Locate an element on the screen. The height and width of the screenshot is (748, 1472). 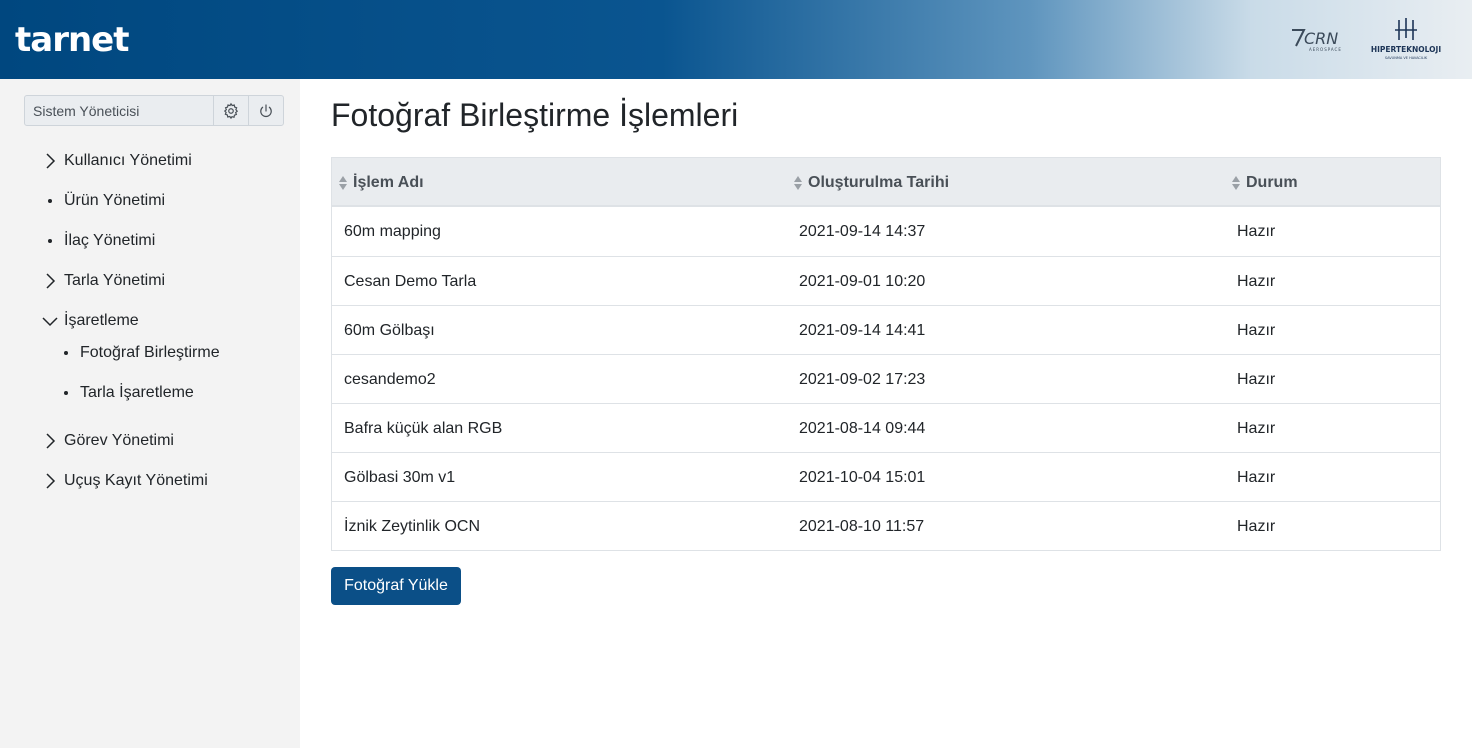
table-row: 60m Gölbaşı 2021-09-14 14:41 Hazır is located at coordinates (886, 329).